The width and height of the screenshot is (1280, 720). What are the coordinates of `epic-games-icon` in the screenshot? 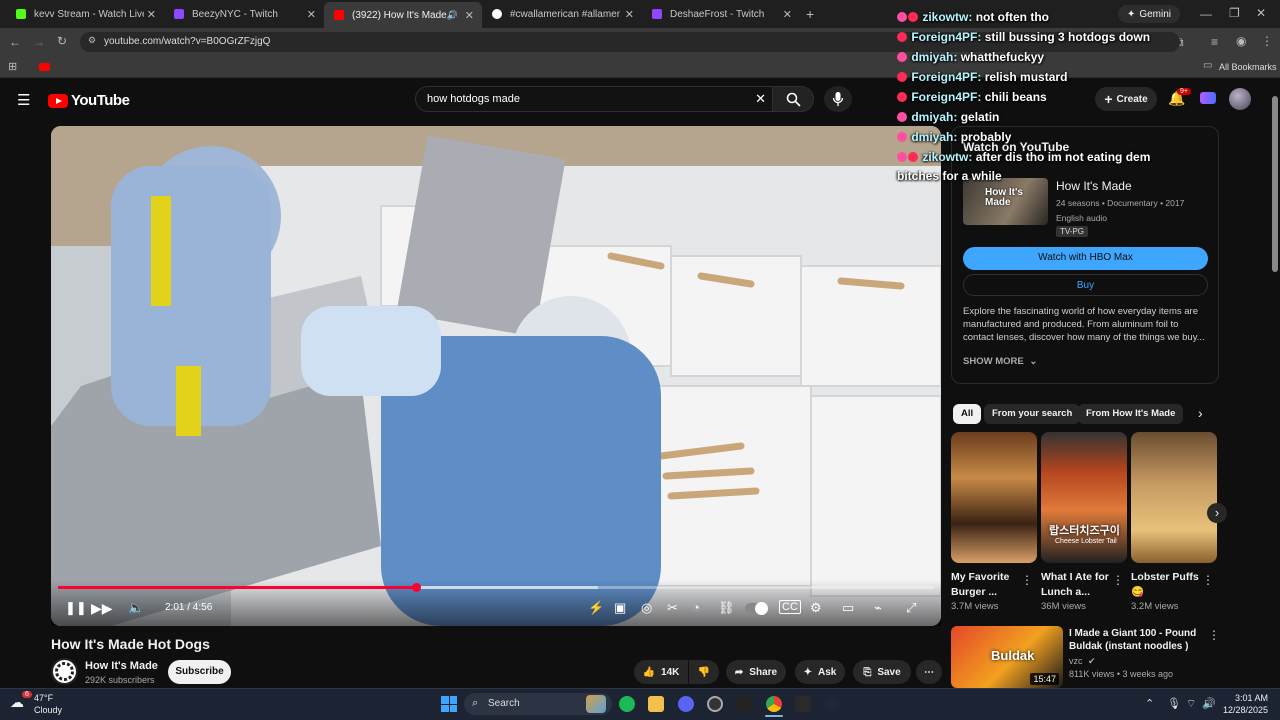 It's located at (744, 704).